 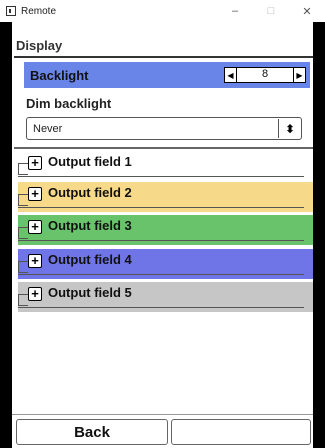 What do you see at coordinates (241, 432) in the screenshot?
I see `secondary-button` at bounding box center [241, 432].